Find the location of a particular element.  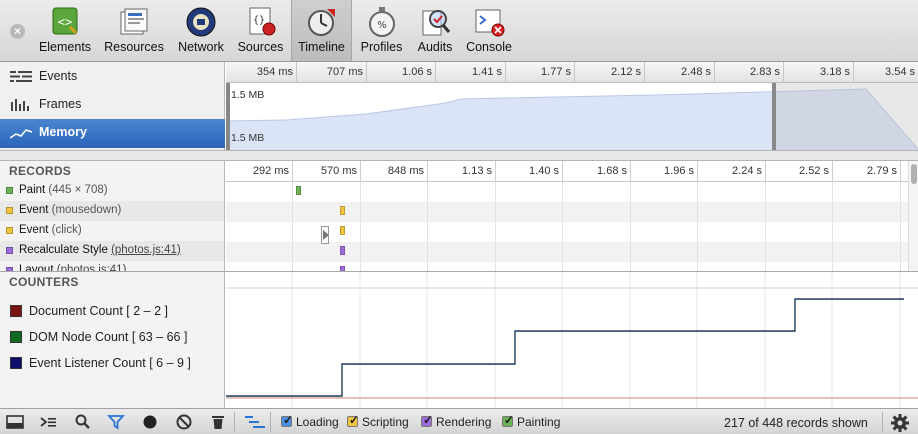

tab-resources: Resources is located at coordinates (134, 30).